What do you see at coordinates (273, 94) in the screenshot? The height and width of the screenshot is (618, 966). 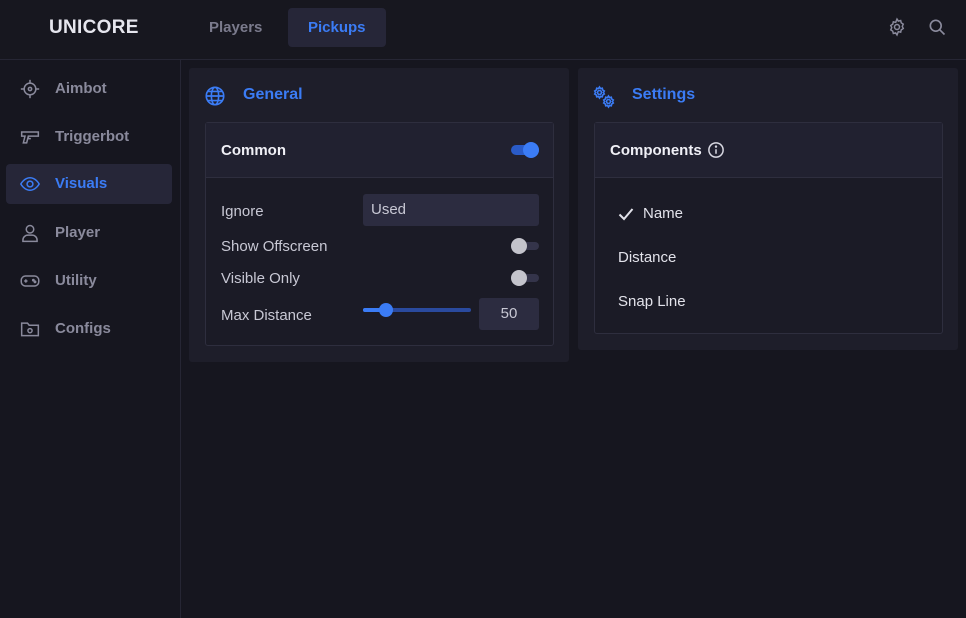 I see `general-title: General` at bounding box center [273, 94].